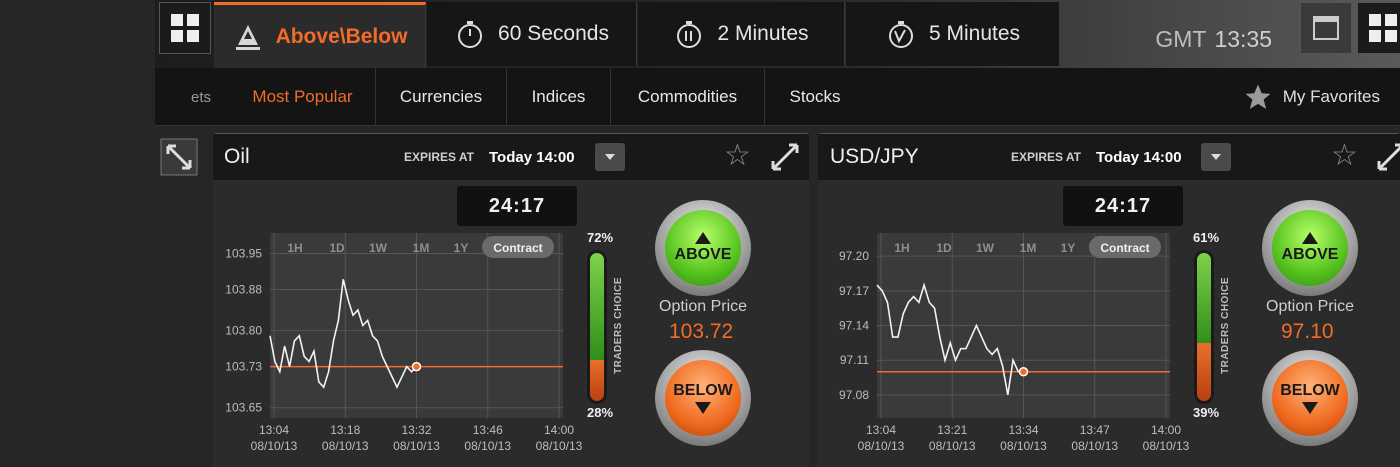 This screenshot has width=1400, height=467. I want to click on x-tick-label: 13:32, so click(416, 430).